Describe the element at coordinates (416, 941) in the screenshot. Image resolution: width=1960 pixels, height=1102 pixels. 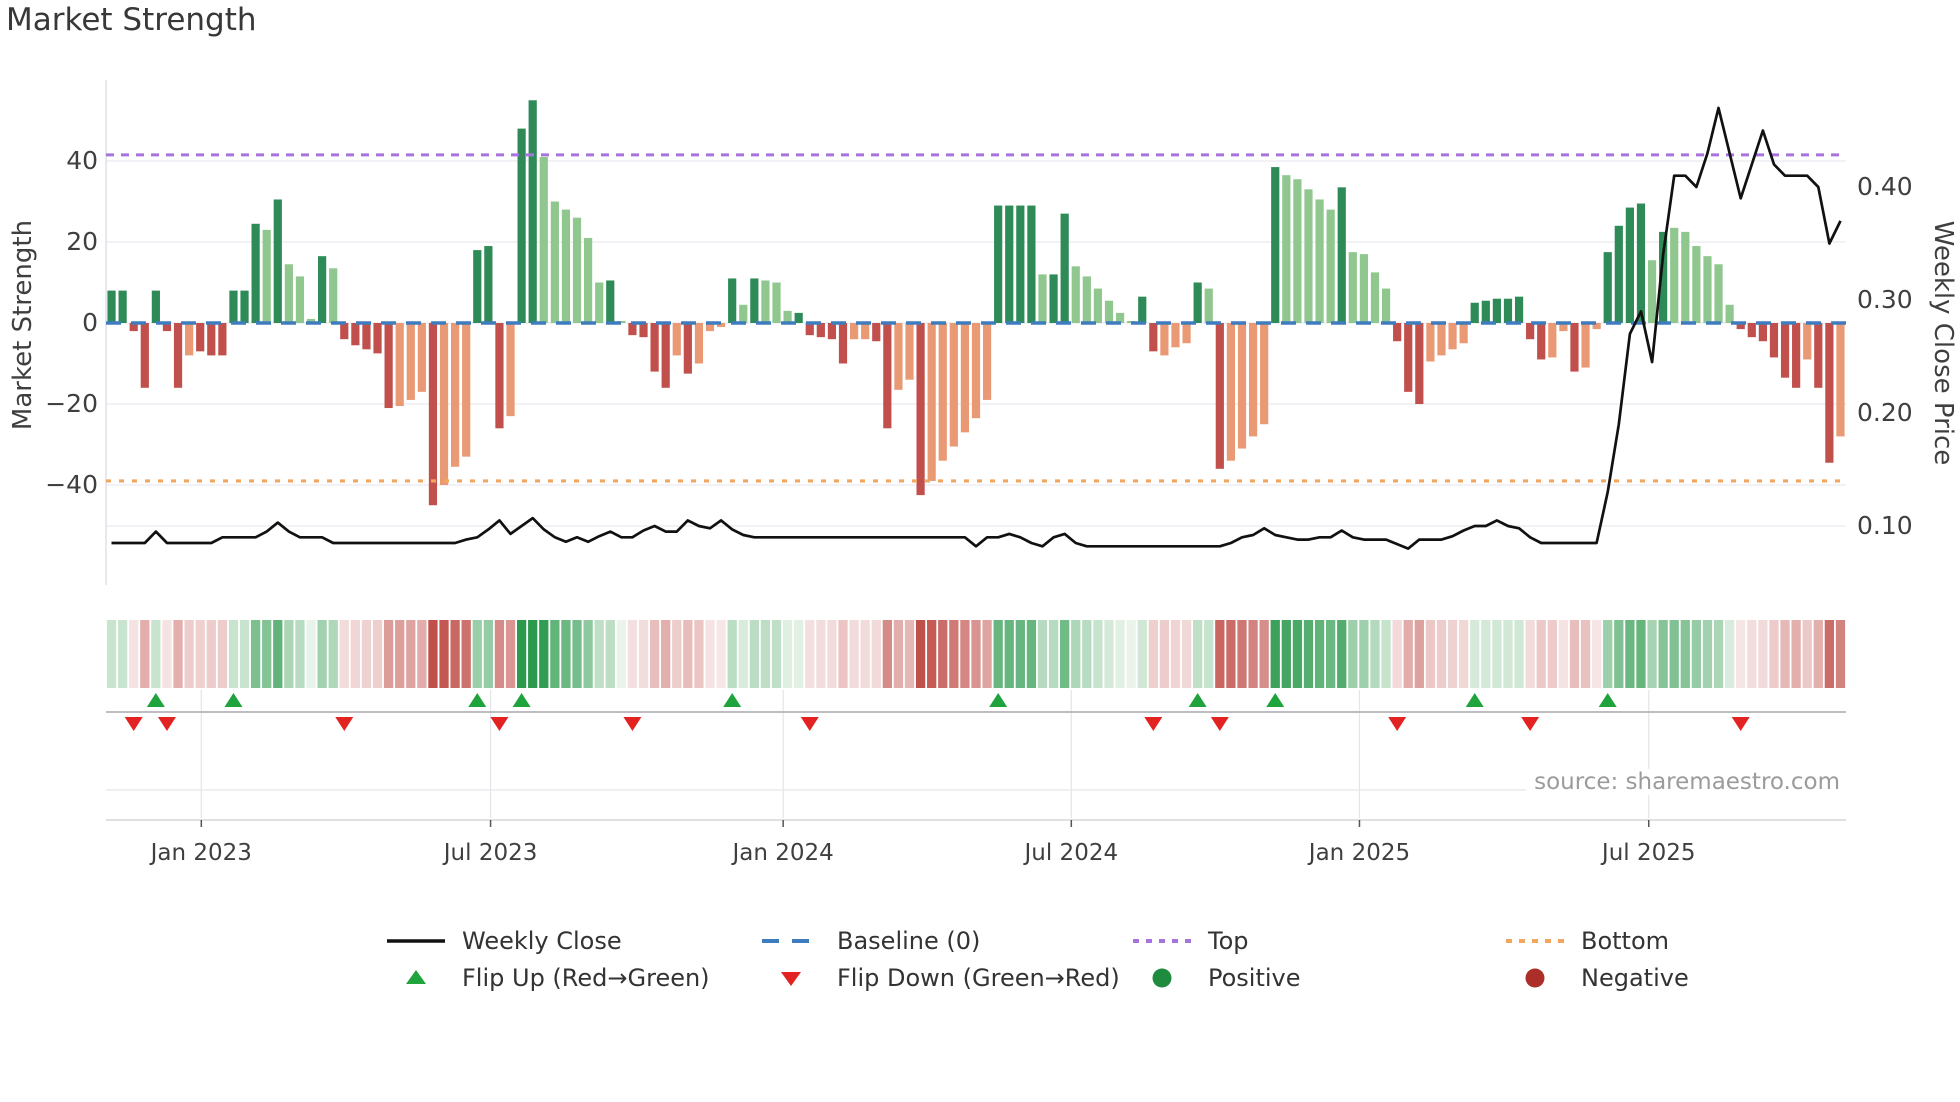
I see `line-swatch-icon` at that location.